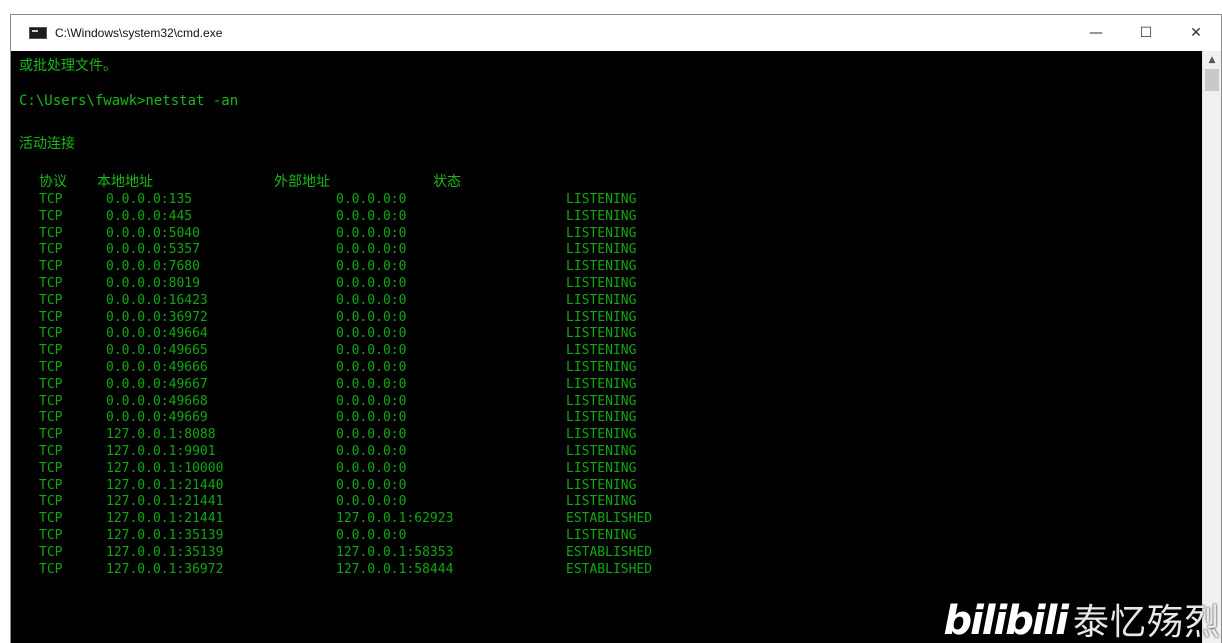  What do you see at coordinates (157, 367) in the screenshot?
I see `cell-local-address: 0.0.0.0:49666` at bounding box center [157, 367].